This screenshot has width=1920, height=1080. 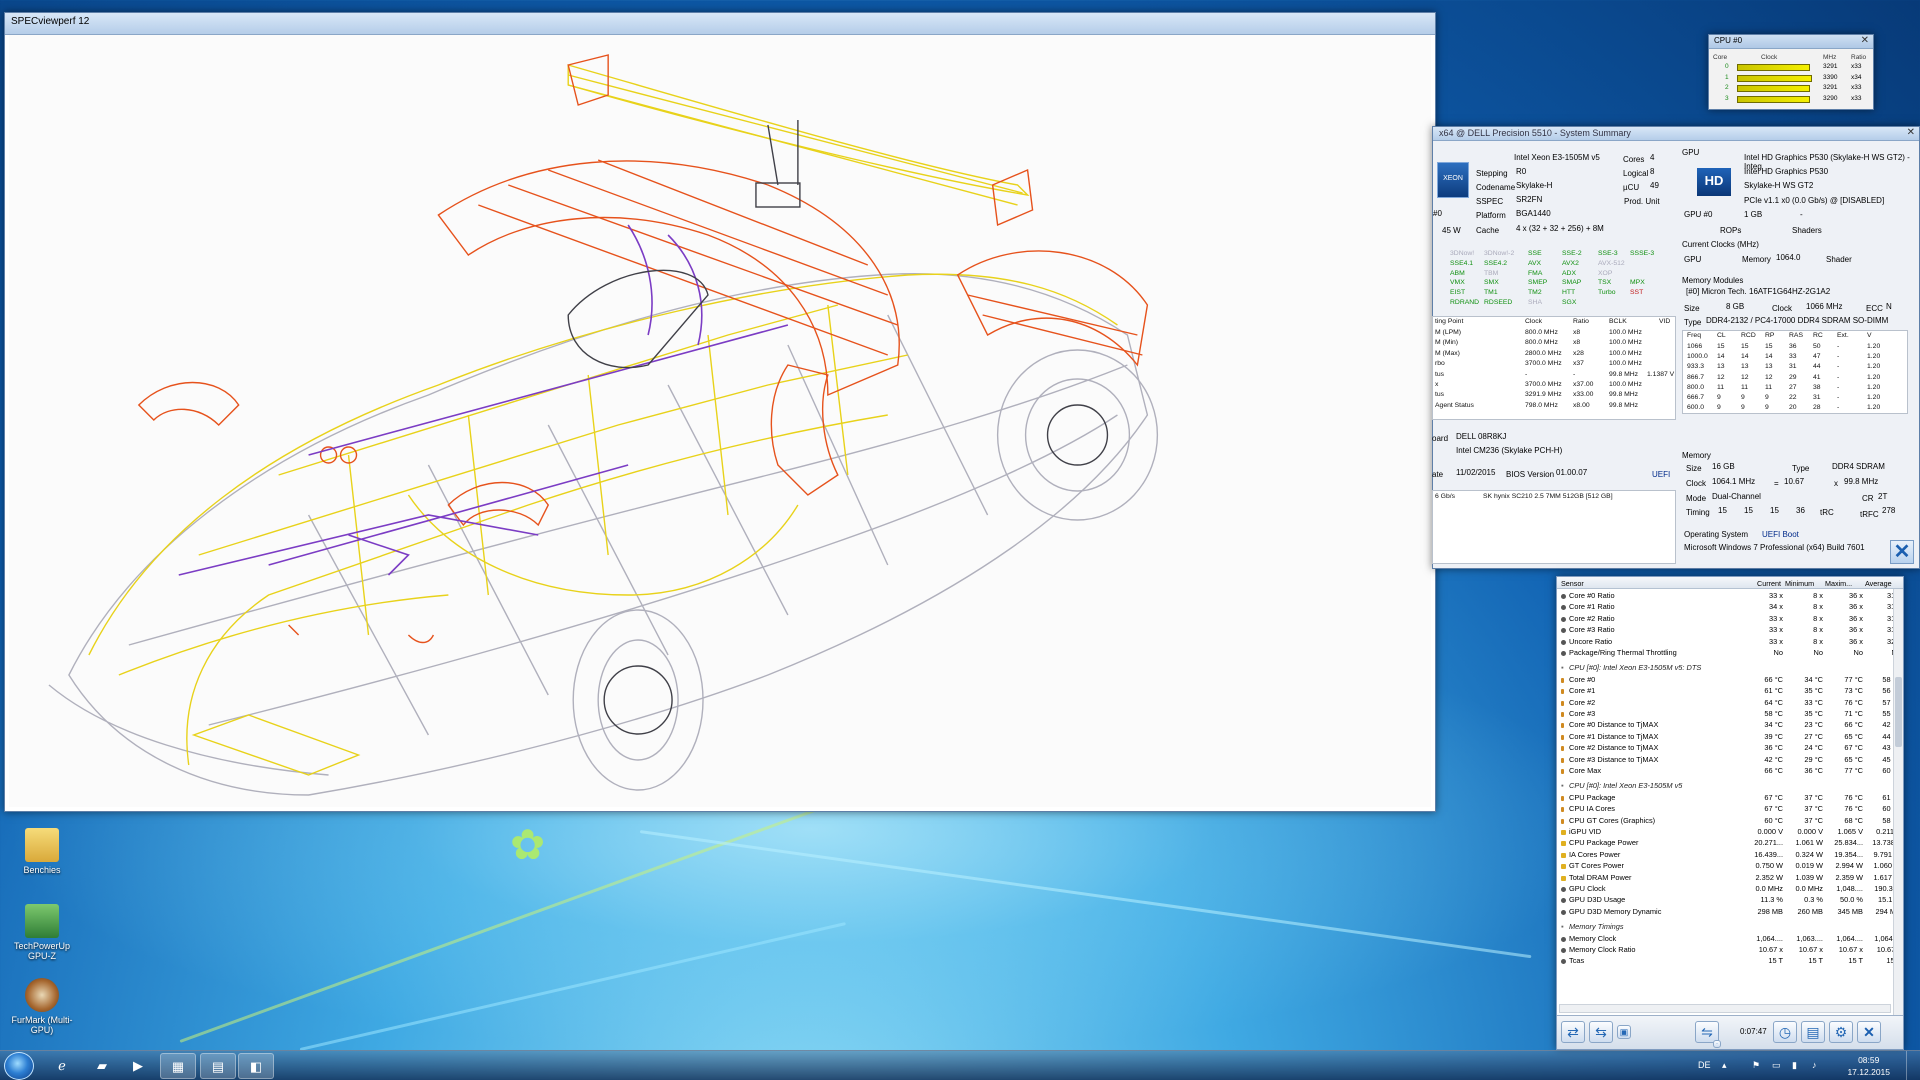 I want to click on explorer-folder-icon: ▰, so click(x=102, y=1066).